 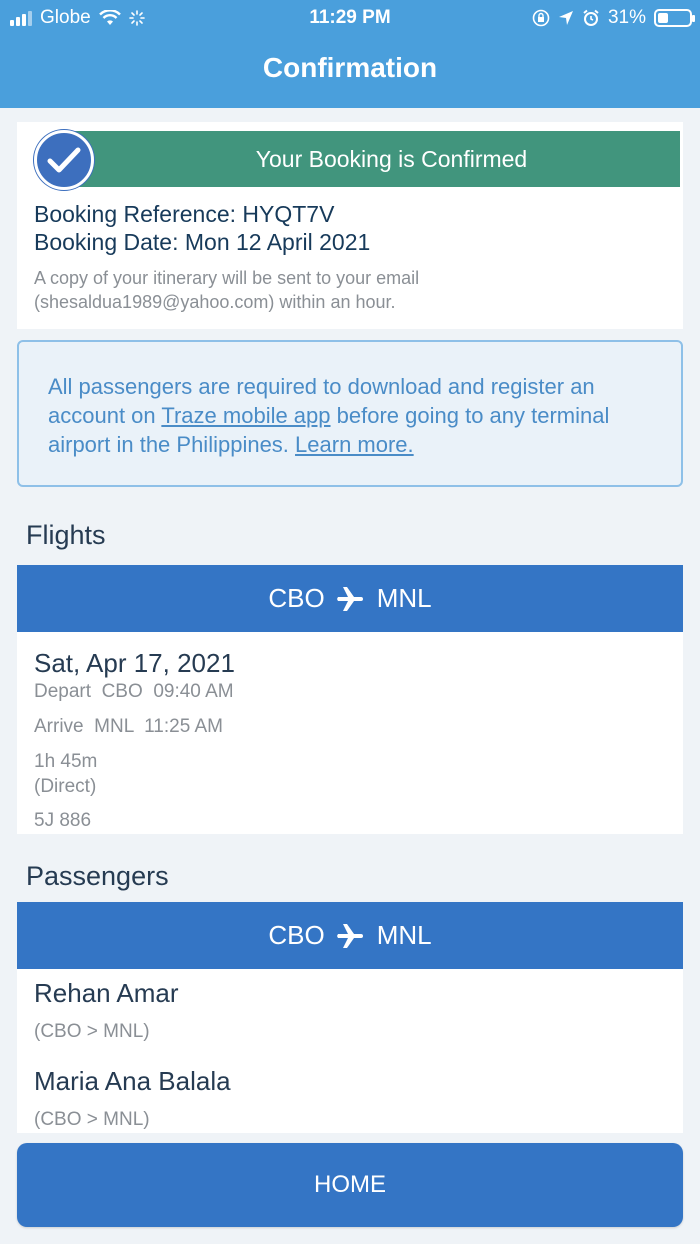 What do you see at coordinates (202, 242) in the screenshot?
I see `booking-date: Booking Date: Mon 12 April 2021` at bounding box center [202, 242].